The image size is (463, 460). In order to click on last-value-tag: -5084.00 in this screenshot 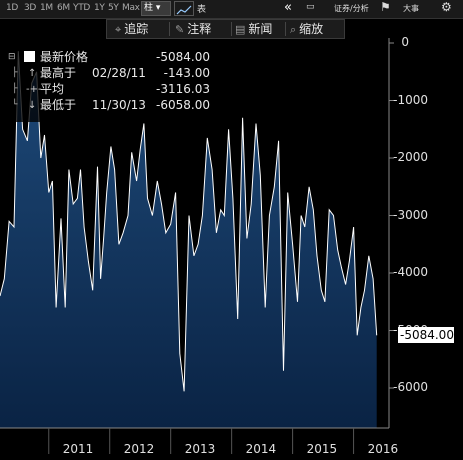, I will do `click(426, 335)`.